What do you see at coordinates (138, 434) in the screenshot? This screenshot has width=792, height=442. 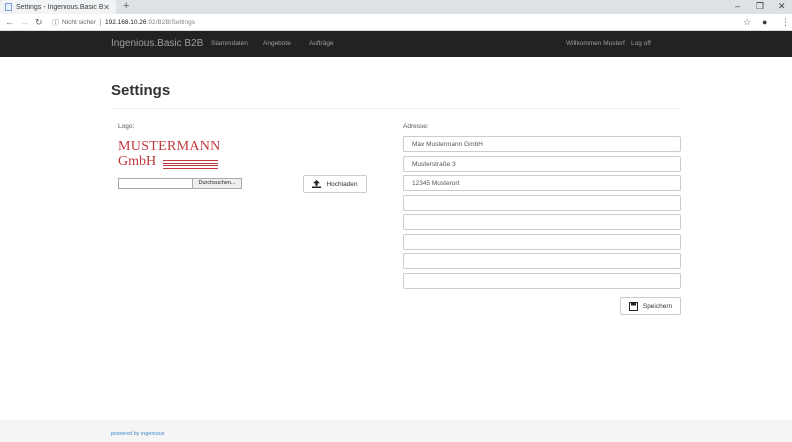 I see `footer-link: powered by ingenious` at bounding box center [138, 434].